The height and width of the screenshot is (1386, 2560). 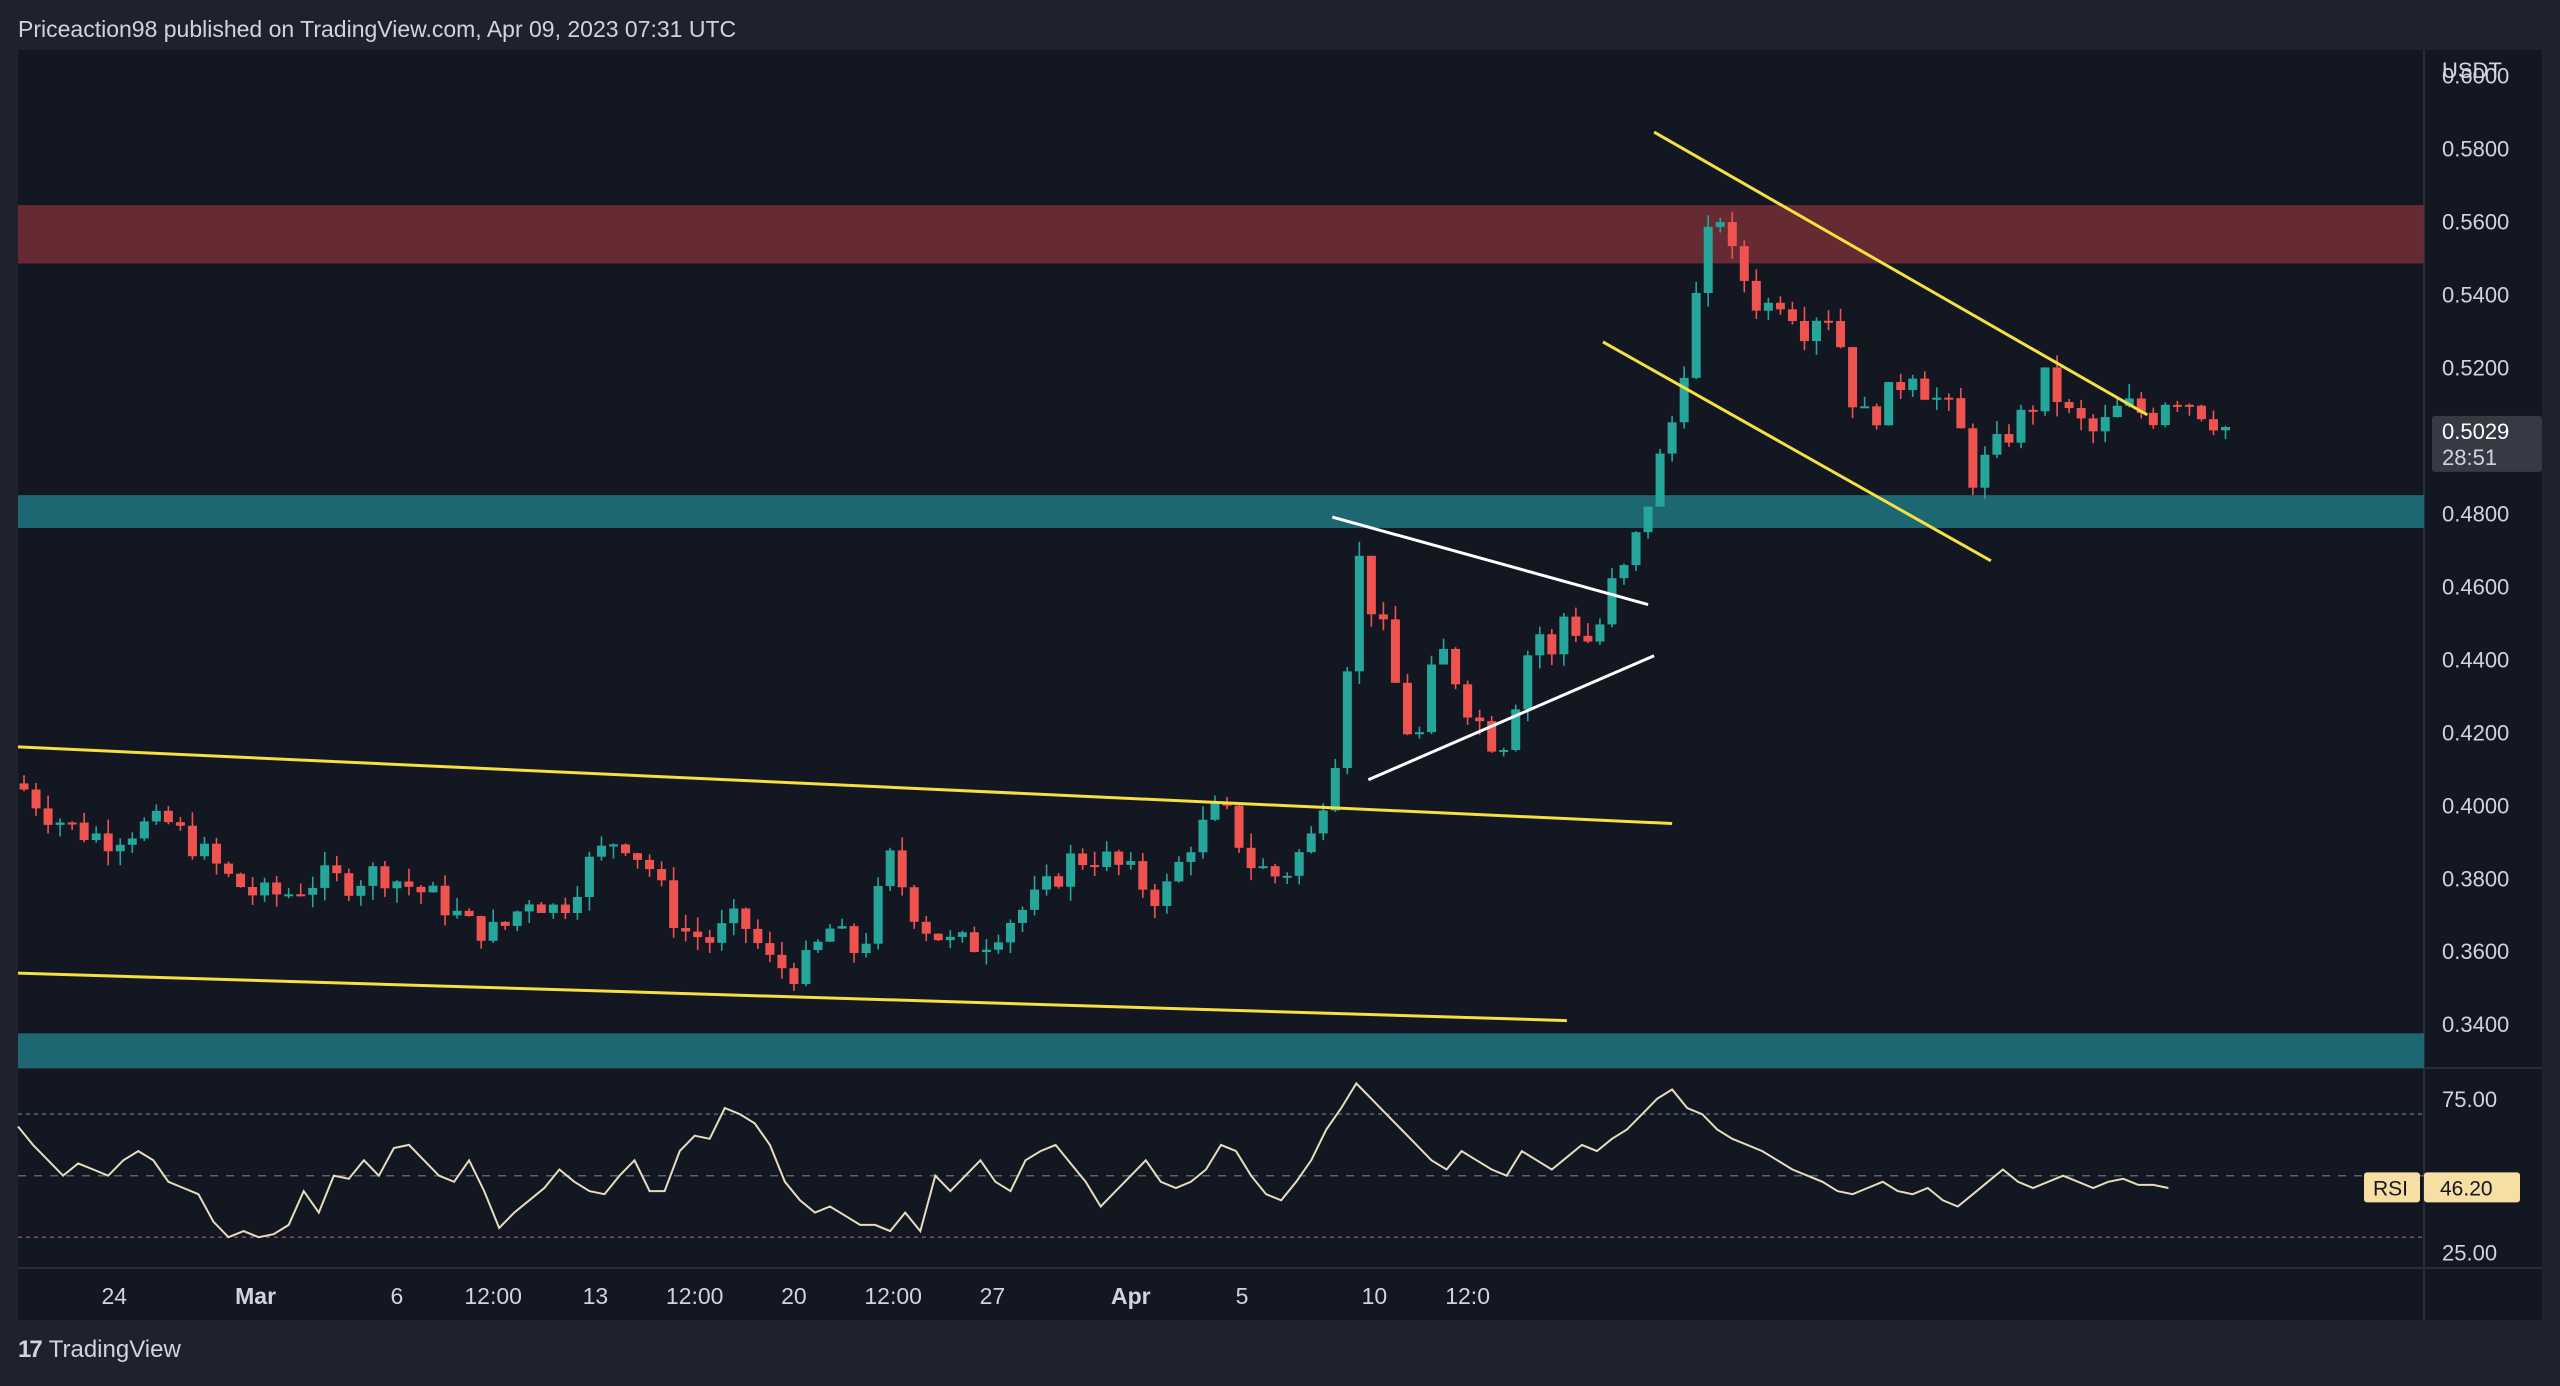 What do you see at coordinates (695, 1296) in the screenshot?
I see `time-tick-label: 12:00` at bounding box center [695, 1296].